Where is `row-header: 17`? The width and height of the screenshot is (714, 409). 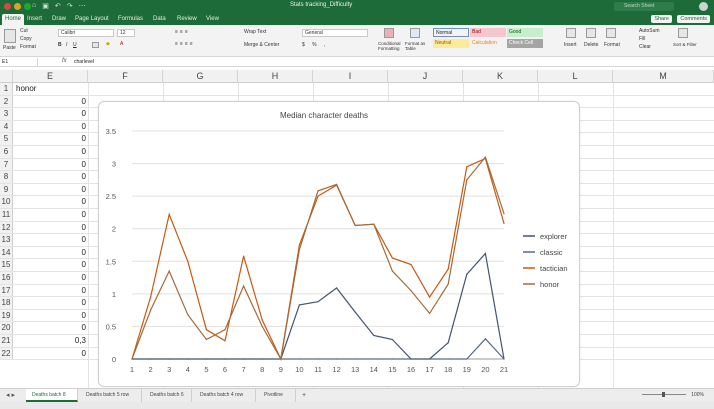 row-header: 17 is located at coordinates (6, 290).